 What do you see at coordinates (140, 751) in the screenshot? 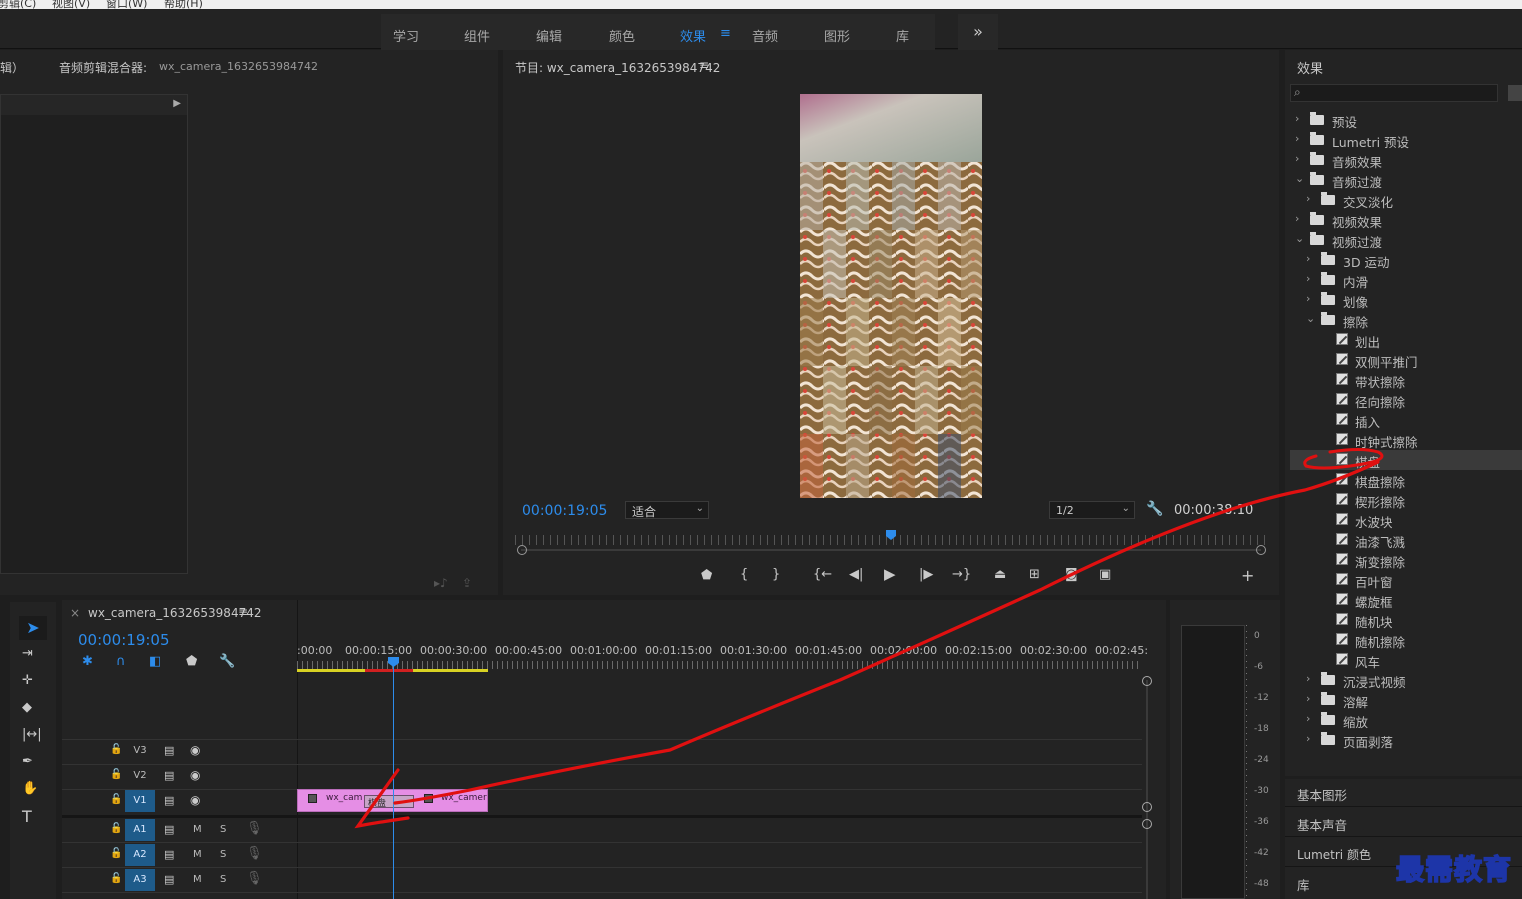
I see `track-v3: V3` at bounding box center [140, 751].